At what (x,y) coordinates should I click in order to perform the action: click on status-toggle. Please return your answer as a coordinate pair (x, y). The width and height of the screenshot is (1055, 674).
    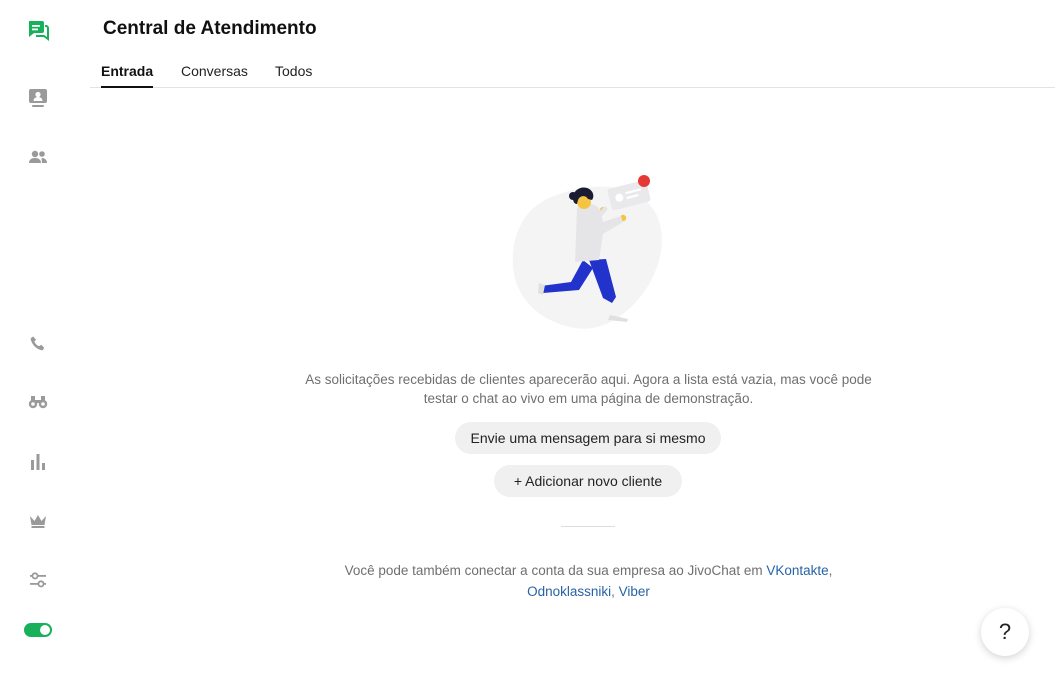
    Looking at the image, I should click on (38, 630).